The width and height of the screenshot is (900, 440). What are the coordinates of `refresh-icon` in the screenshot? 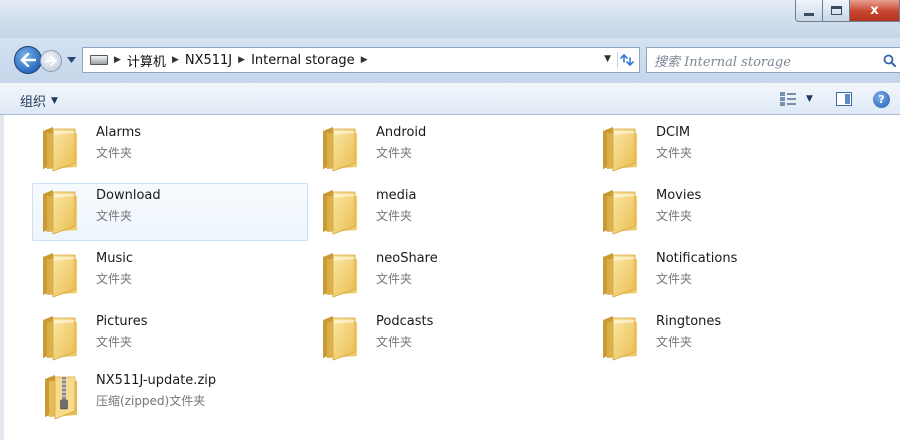 It's located at (626, 60).